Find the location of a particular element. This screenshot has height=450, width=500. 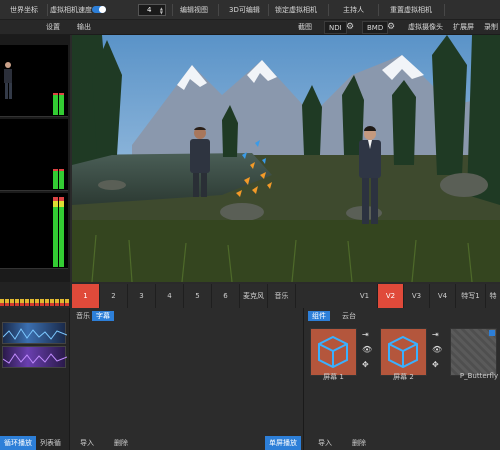

host-button: 主持人 is located at coordinates (353, 10).